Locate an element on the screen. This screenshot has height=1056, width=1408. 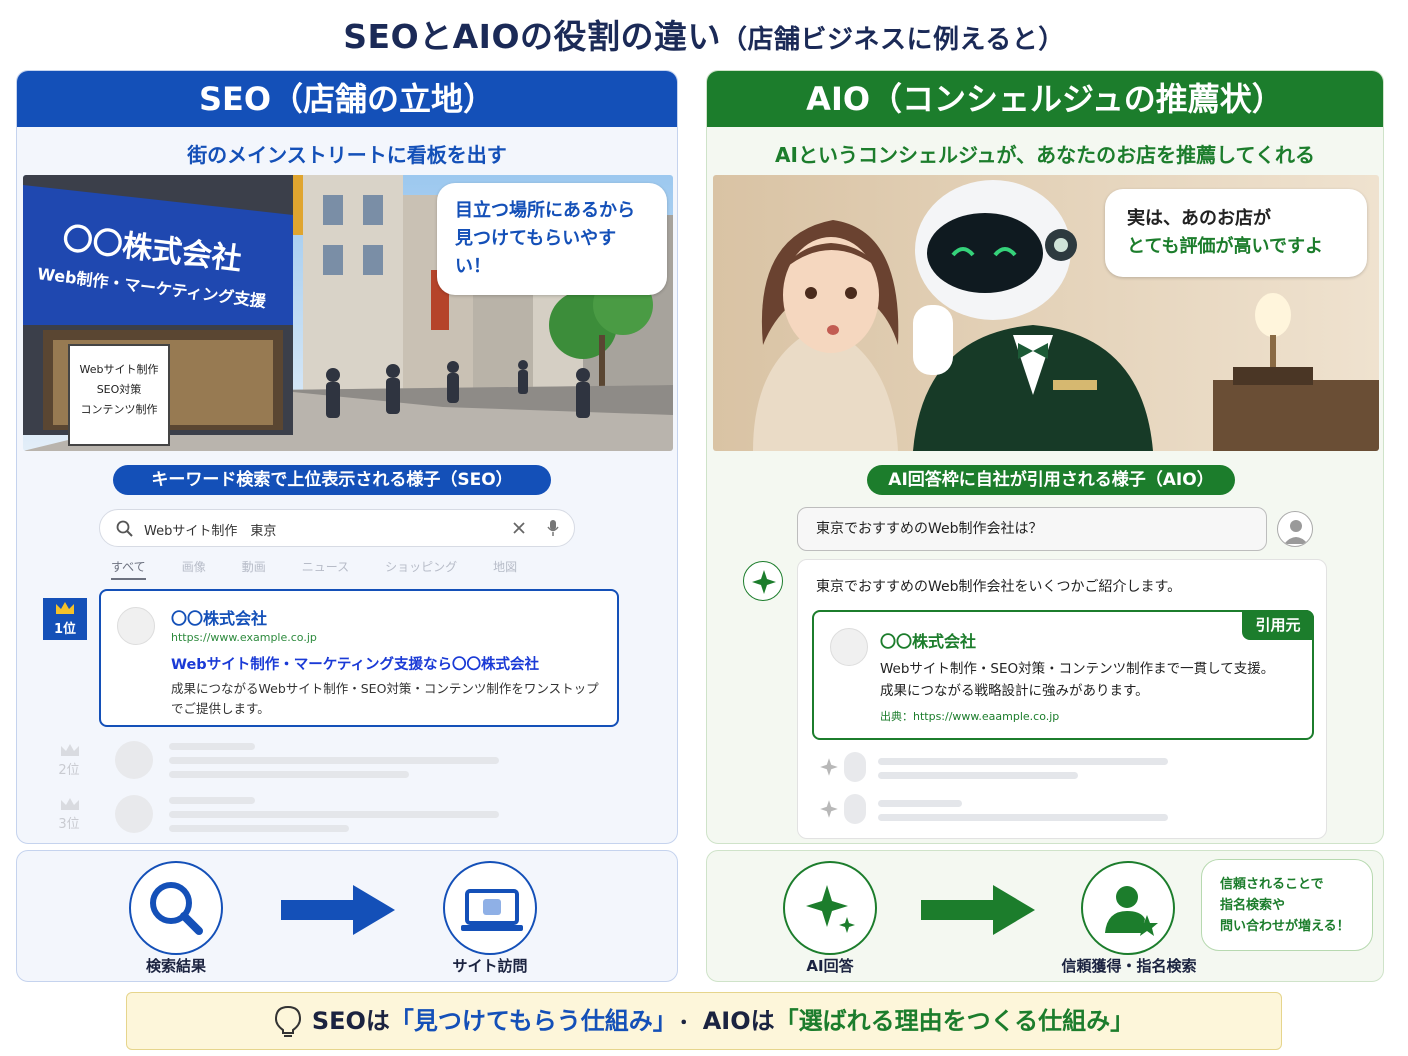
laptop-icon is located at coordinates (490, 908).